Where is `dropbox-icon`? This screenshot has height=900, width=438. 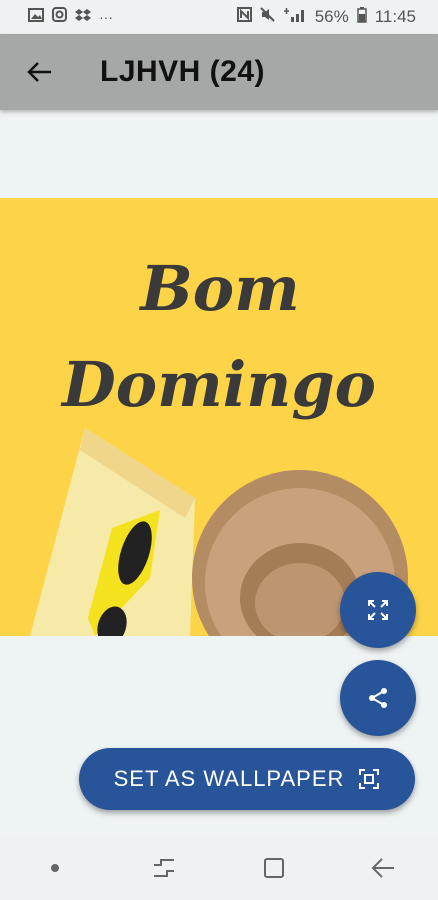
dropbox-icon is located at coordinates (83, 17).